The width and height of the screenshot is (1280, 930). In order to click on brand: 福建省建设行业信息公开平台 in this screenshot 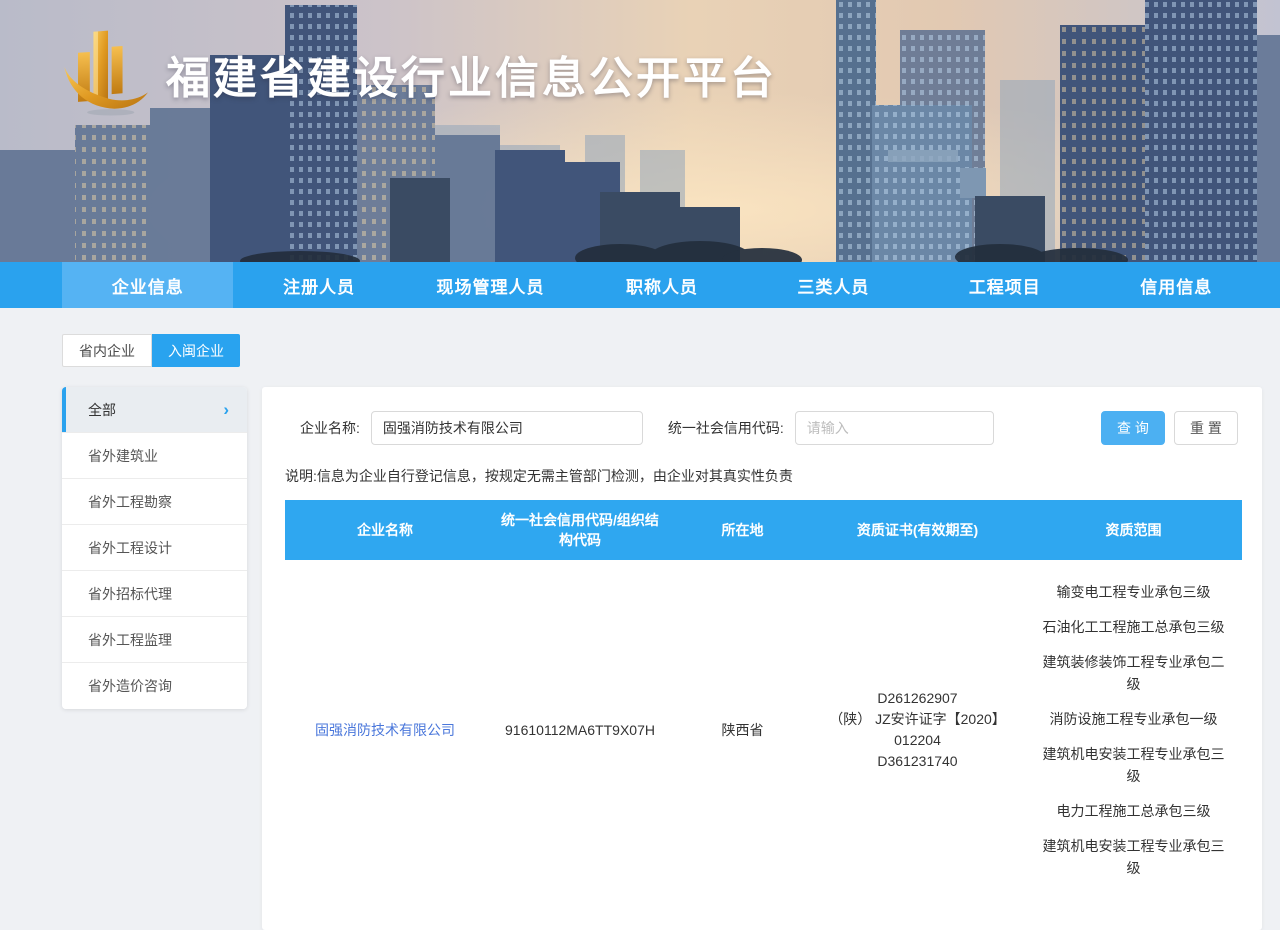, I will do `click(417, 66)`.